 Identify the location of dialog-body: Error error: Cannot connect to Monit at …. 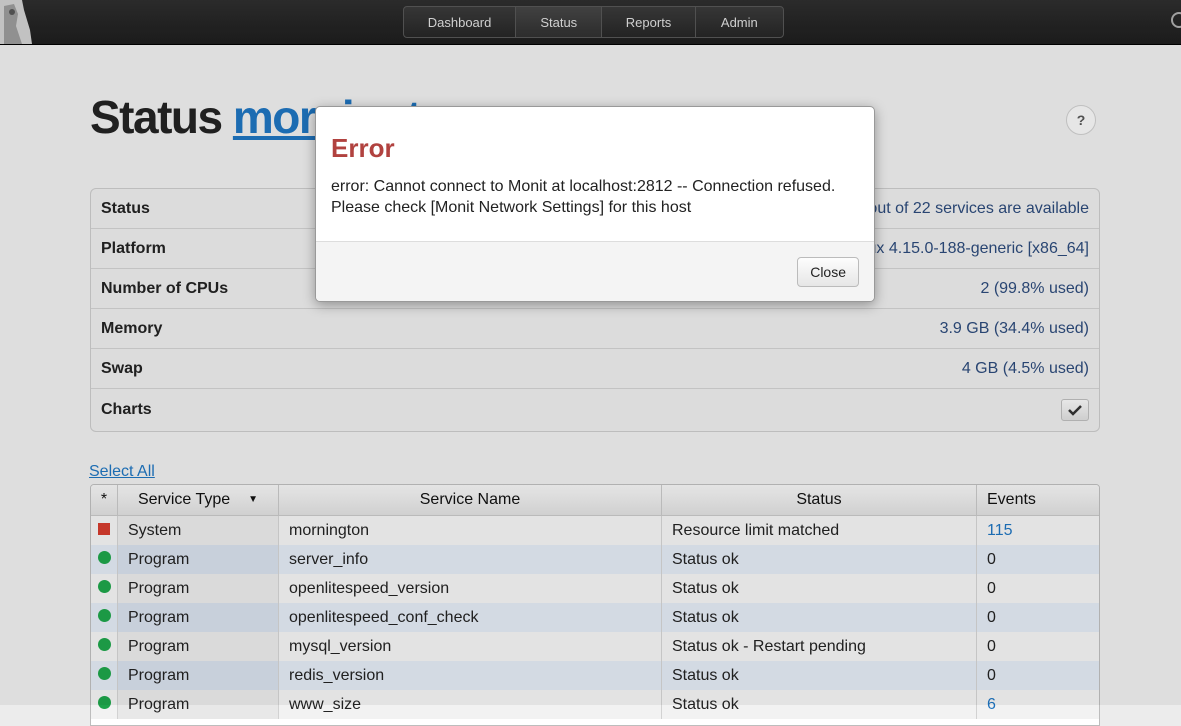
(595, 174).